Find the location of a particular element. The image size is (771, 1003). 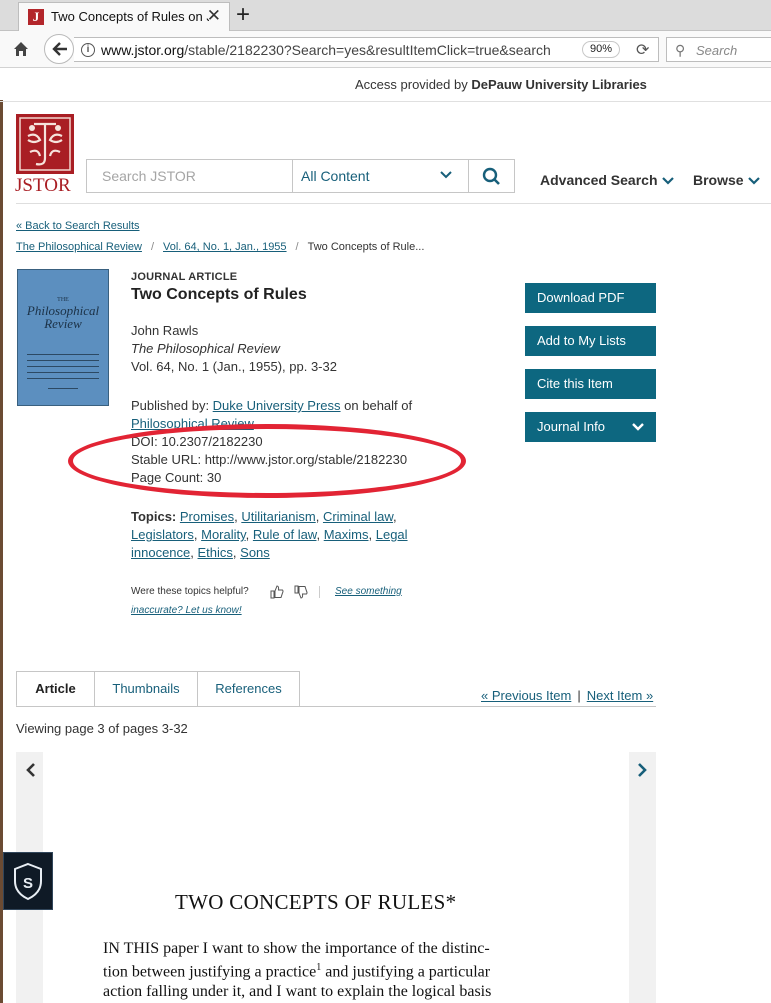

back-button is located at coordinates (59, 49).